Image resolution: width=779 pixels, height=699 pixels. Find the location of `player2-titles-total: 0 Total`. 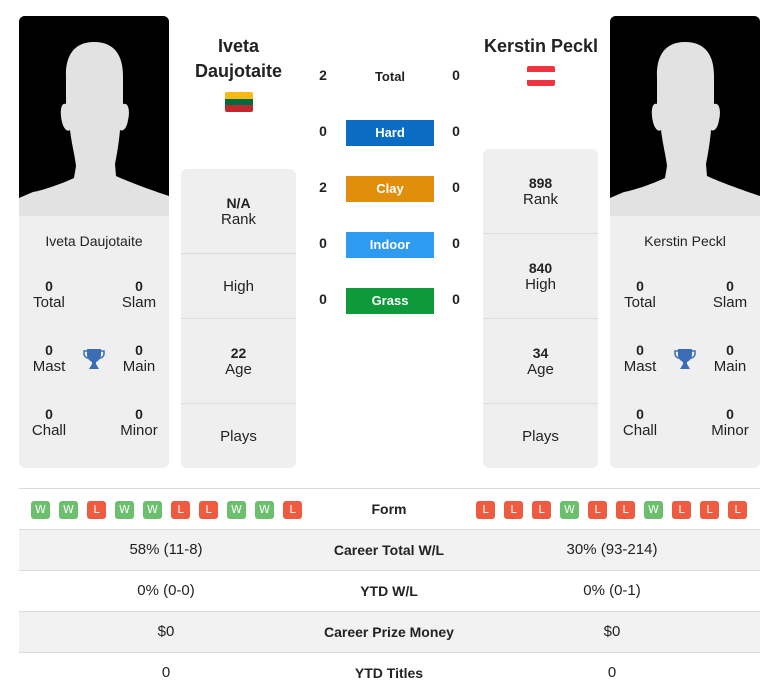

player2-titles-total: 0 Total is located at coordinates (640, 294).